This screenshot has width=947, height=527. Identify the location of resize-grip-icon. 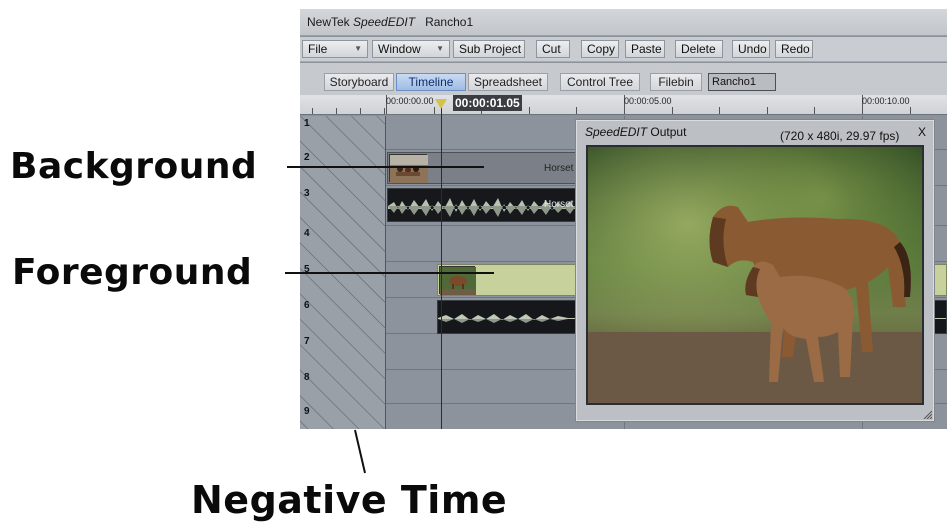
(927, 414).